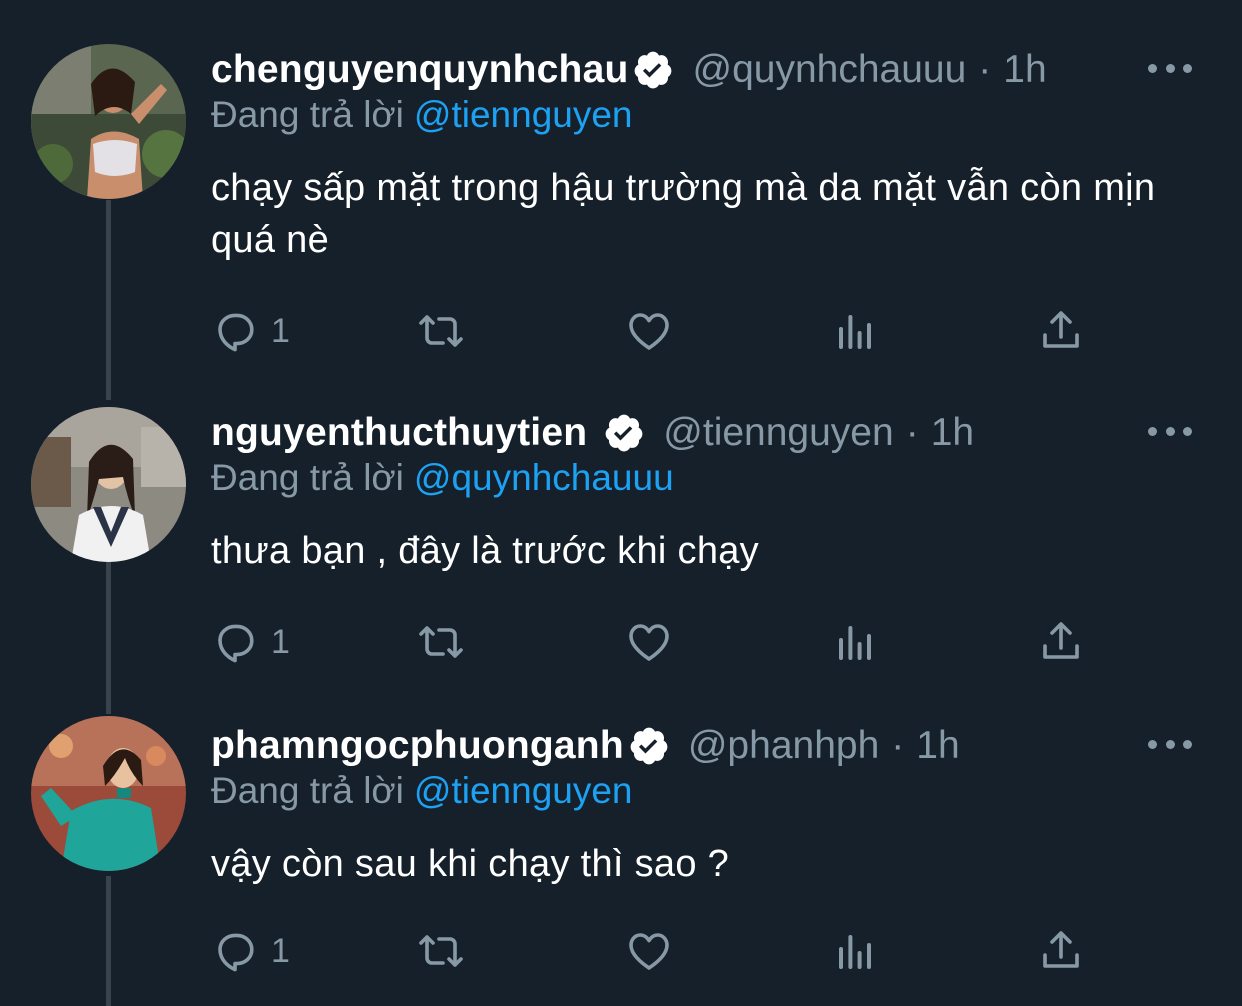 Image resolution: width=1242 pixels, height=1006 pixels. Describe the element at coordinates (399, 433) in the screenshot. I see `display-name: nguyenthucthuytien` at that location.